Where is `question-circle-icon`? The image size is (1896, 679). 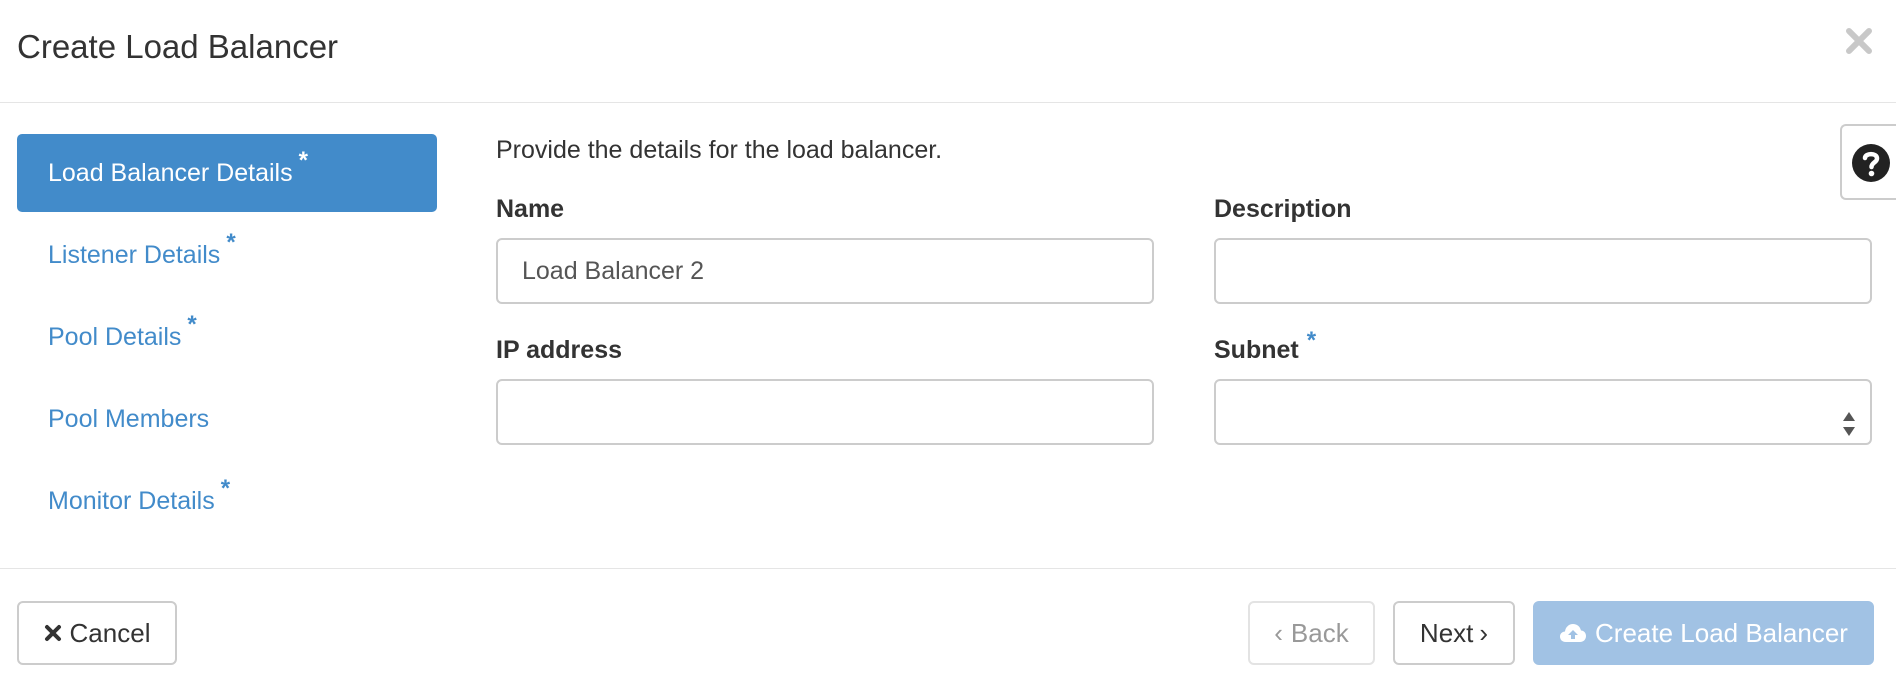
question-circle-icon is located at coordinates (1871, 163).